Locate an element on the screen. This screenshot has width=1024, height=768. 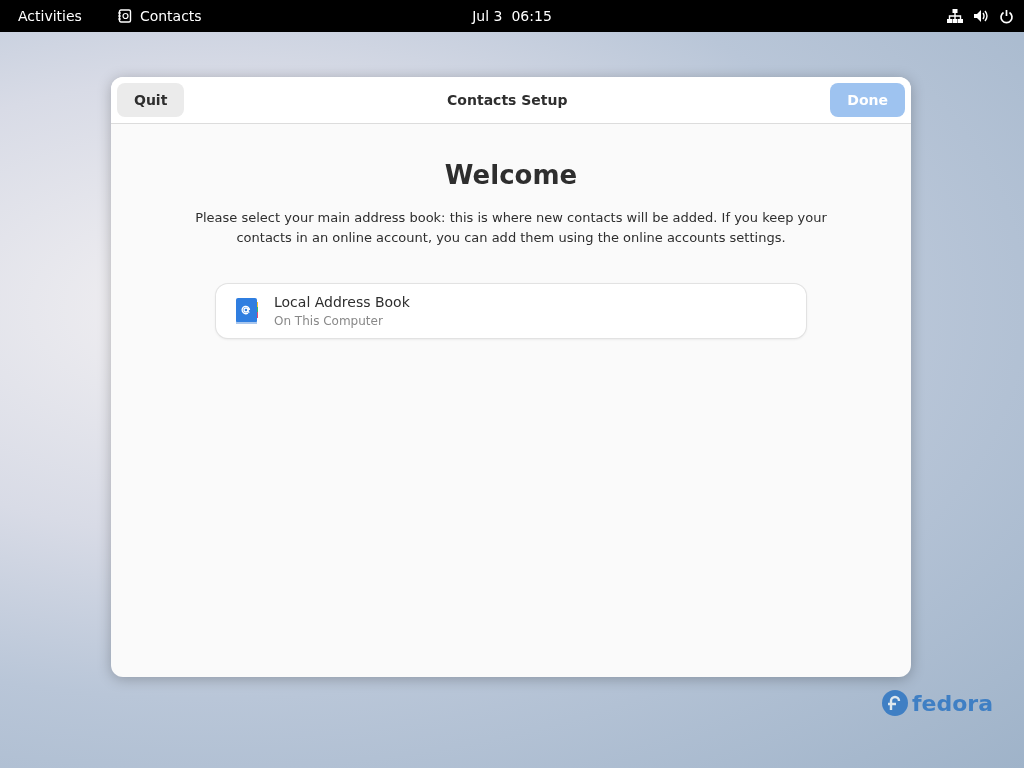
power-icon is located at coordinates (1006, 16).